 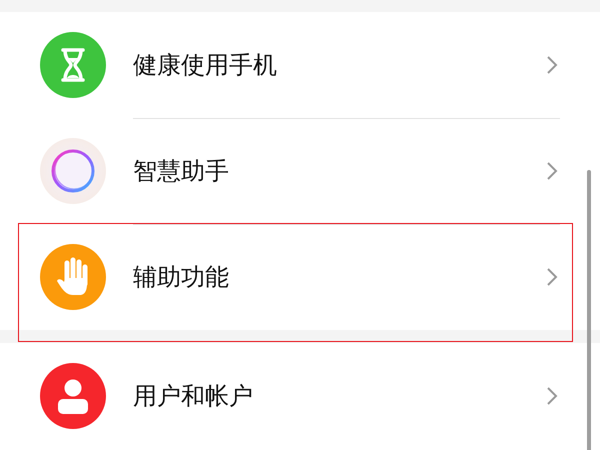 What do you see at coordinates (193, 396) in the screenshot?
I see `item-label: 用户和帐户` at bounding box center [193, 396].